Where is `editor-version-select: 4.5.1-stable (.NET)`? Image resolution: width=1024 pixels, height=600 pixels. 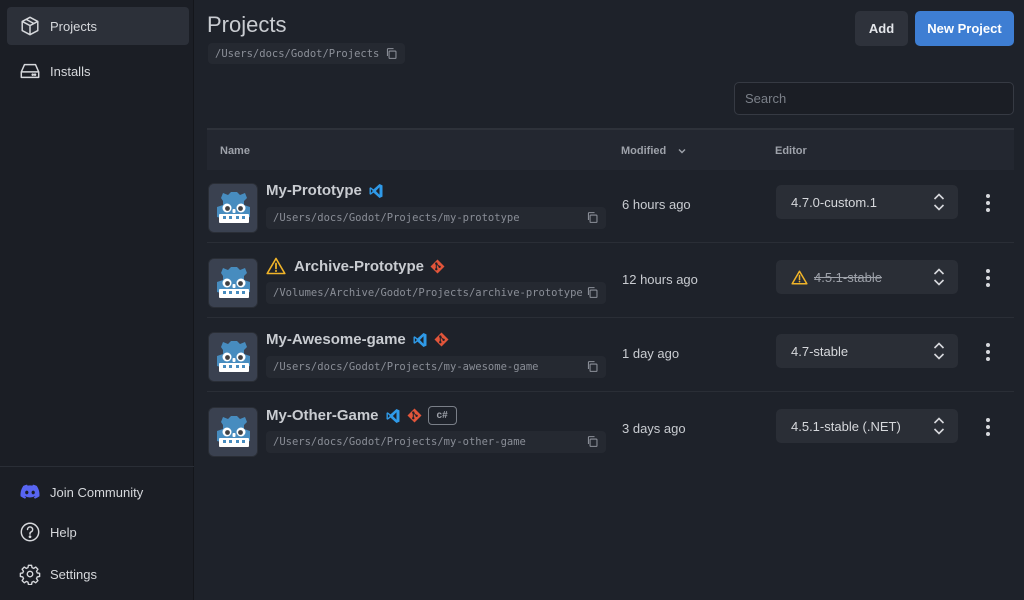 editor-version-select: 4.5.1-stable (.NET) is located at coordinates (867, 426).